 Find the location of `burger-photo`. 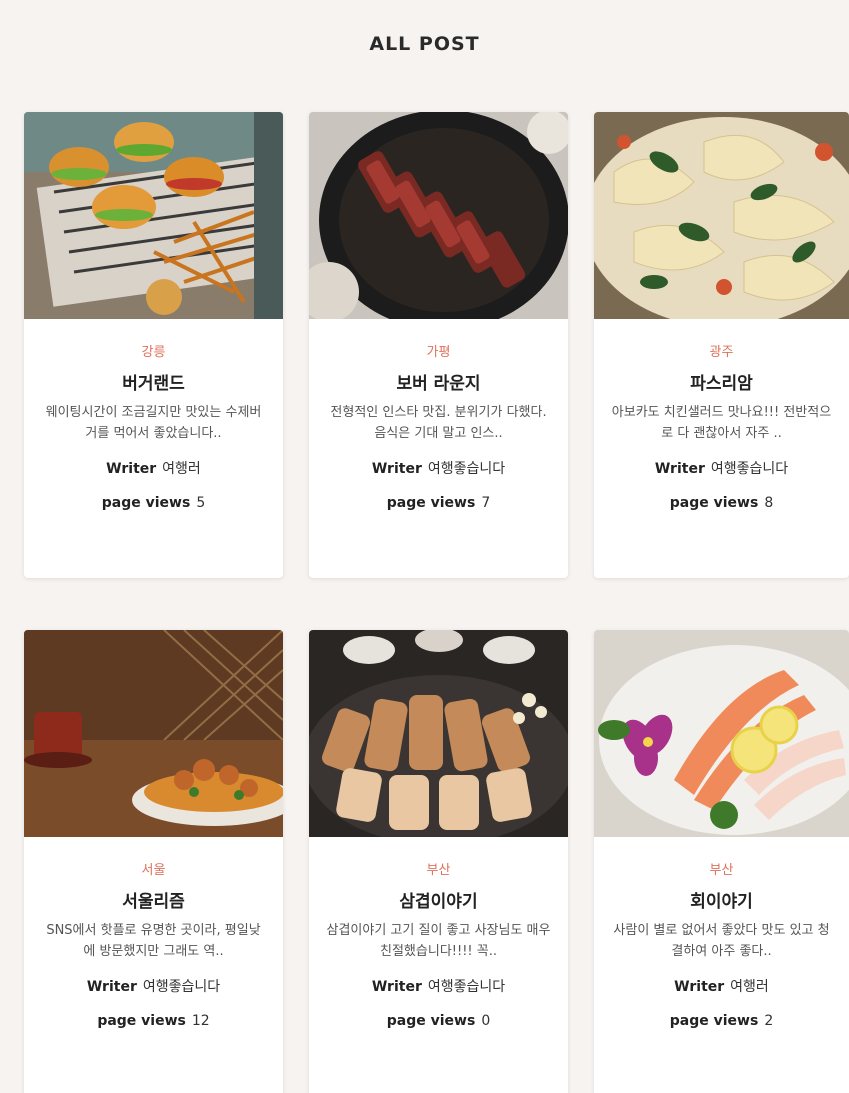

burger-photo is located at coordinates (153, 215).